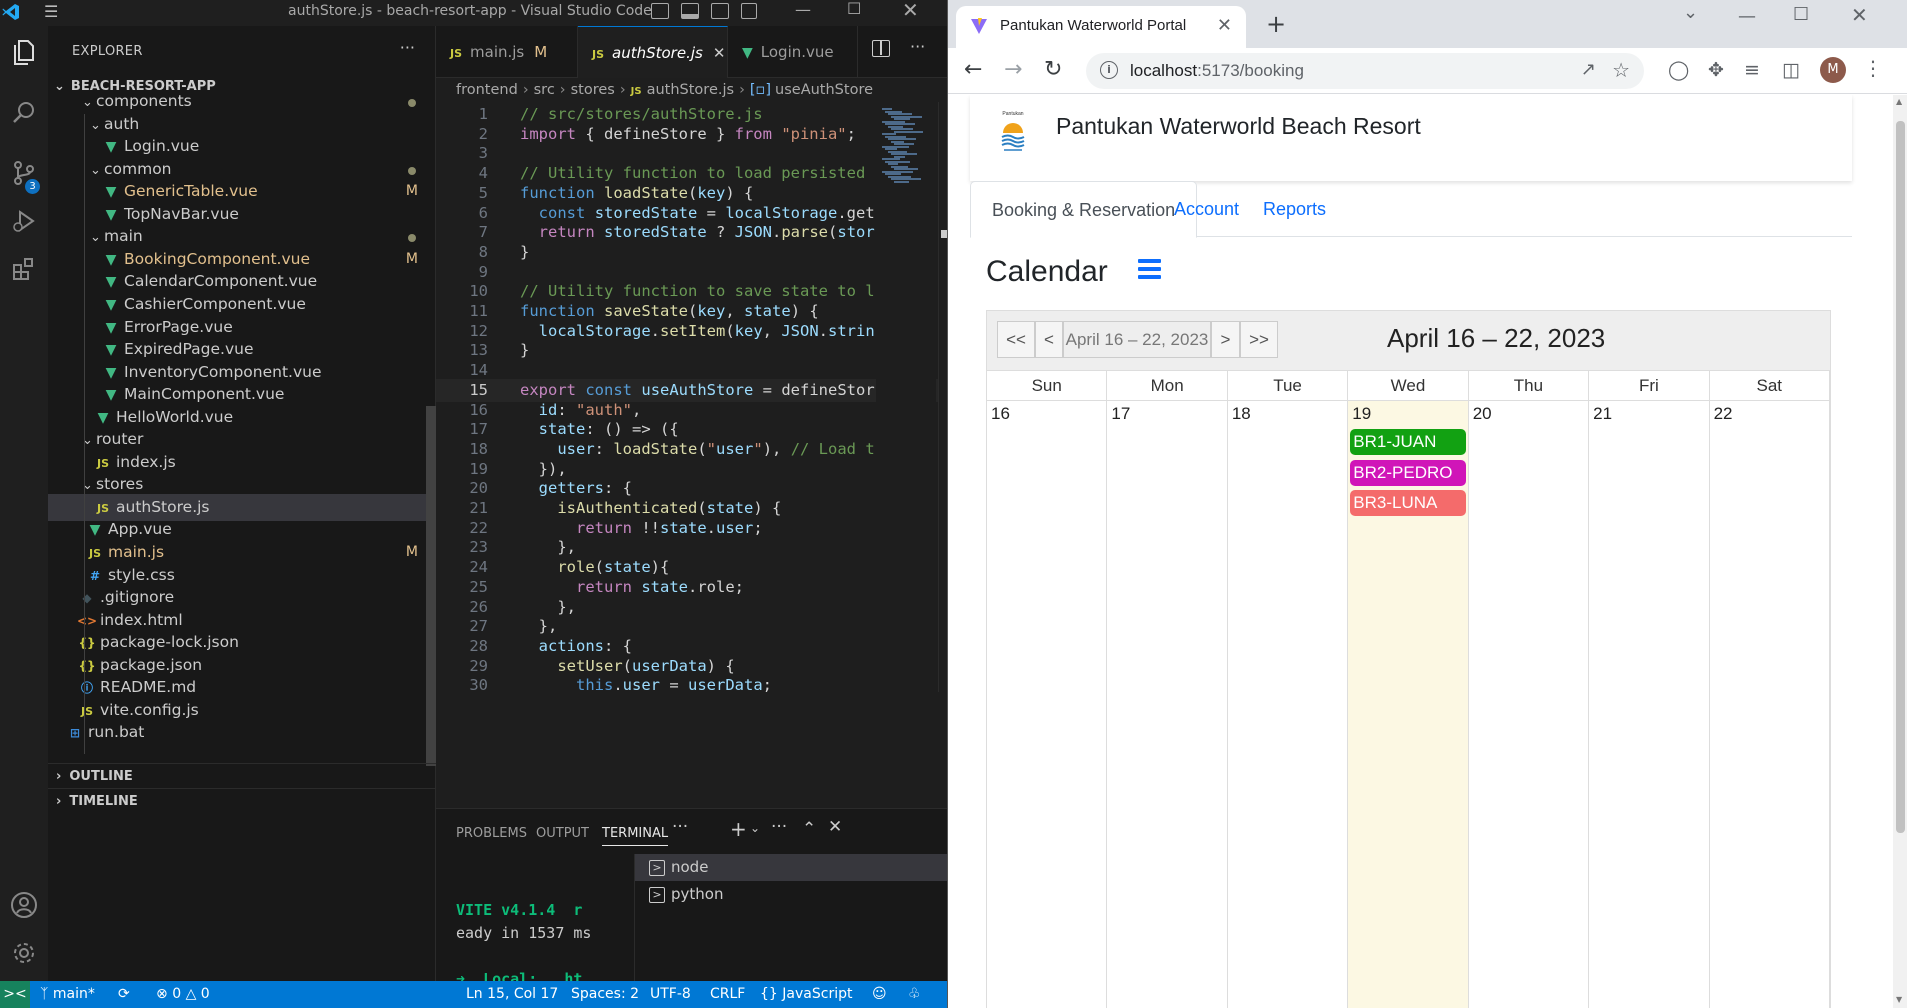 This screenshot has width=1907, height=1008. What do you see at coordinates (1408, 472) in the screenshot?
I see `calendar-event: BR2-PEDRO` at bounding box center [1408, 472].